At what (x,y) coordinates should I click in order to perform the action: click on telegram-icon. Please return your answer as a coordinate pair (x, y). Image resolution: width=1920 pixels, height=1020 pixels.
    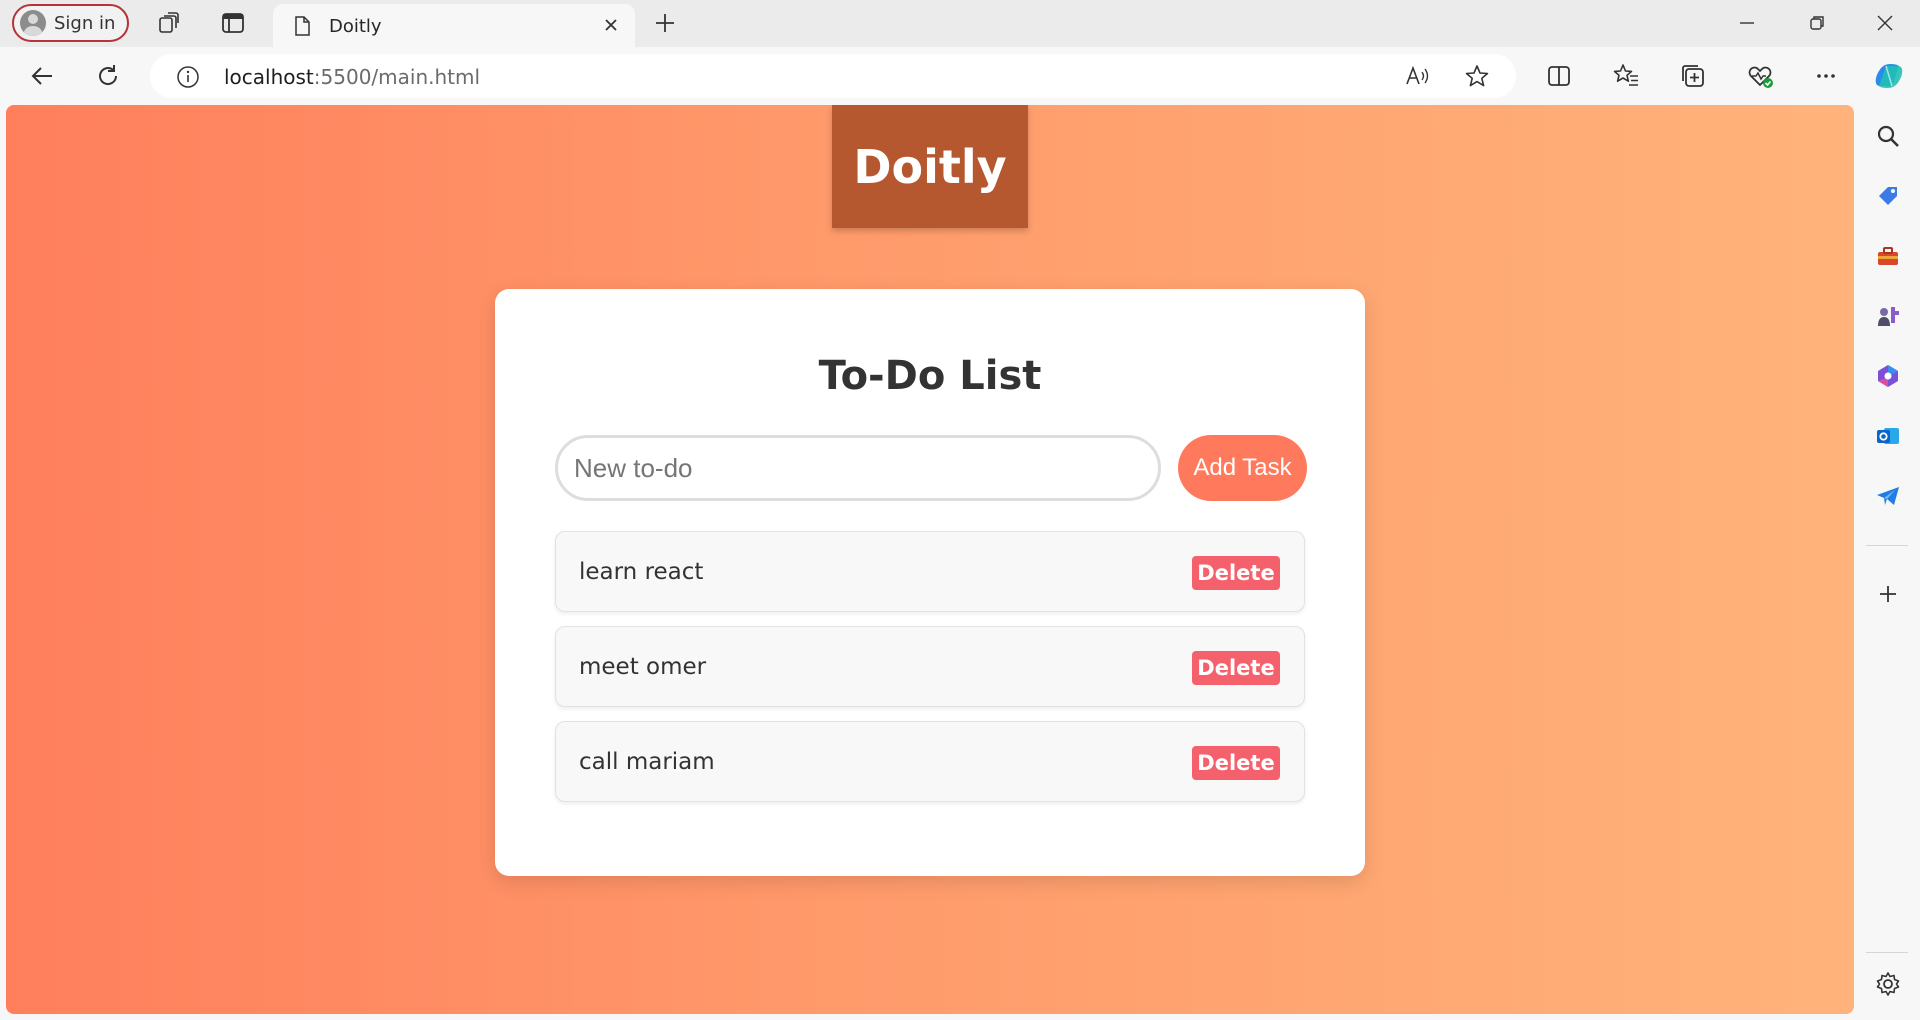
    Looking at the image, I should click on (1888, 496).